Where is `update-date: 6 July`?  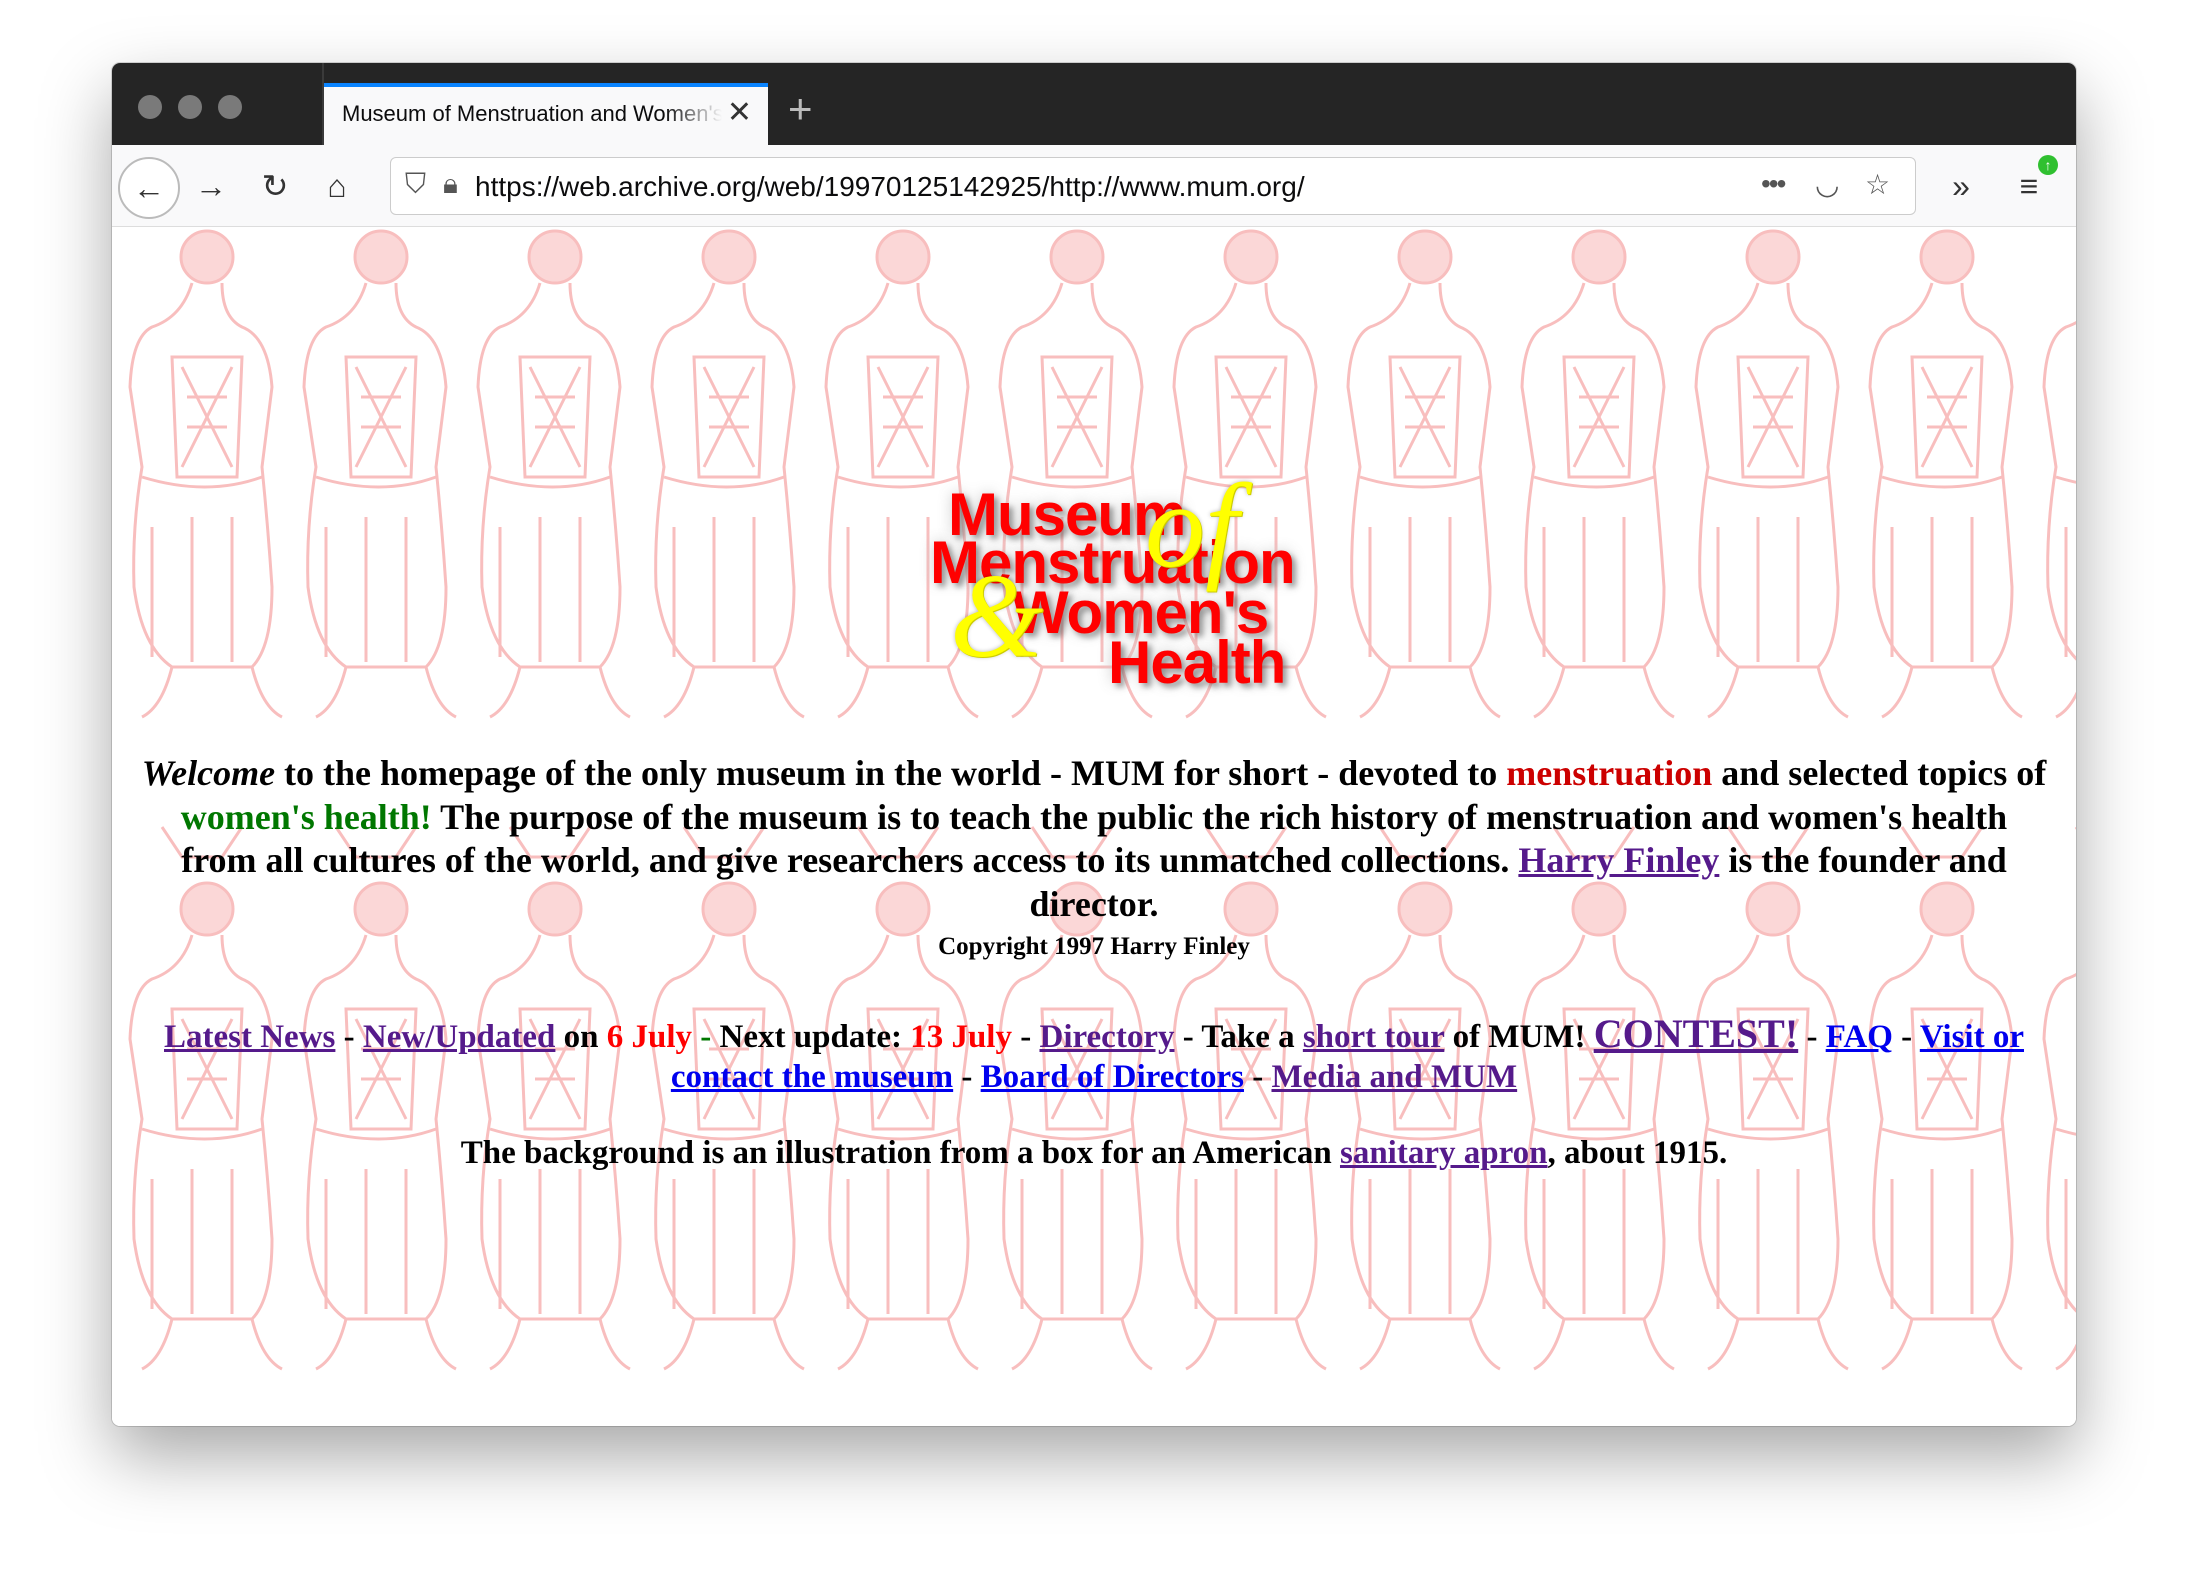 update-date: 6 July is located at coordinates (649, 1037).